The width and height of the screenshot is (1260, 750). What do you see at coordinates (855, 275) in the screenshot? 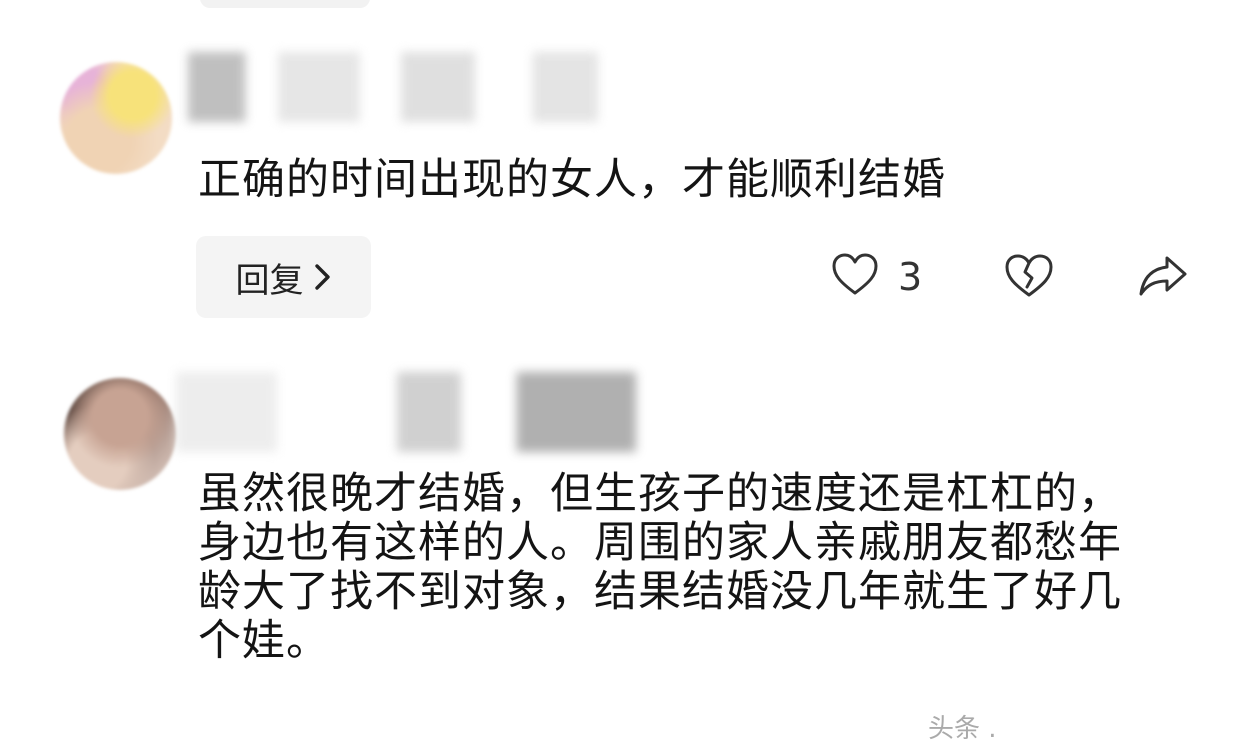
I see `heart-outline-icon` at bounding box center [855, 275].